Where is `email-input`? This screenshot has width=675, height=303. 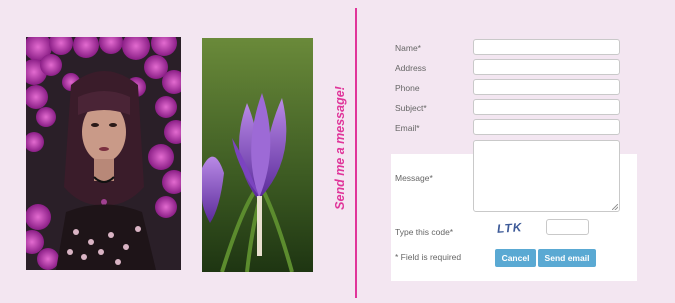
email-input is located at coordinates (546, 127).